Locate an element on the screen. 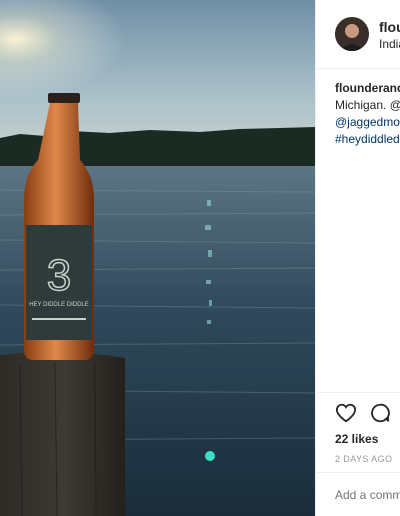 Image resolution: width=400 pixels, height=516 pixels. comment-divider is located at coordinates (358, 472).